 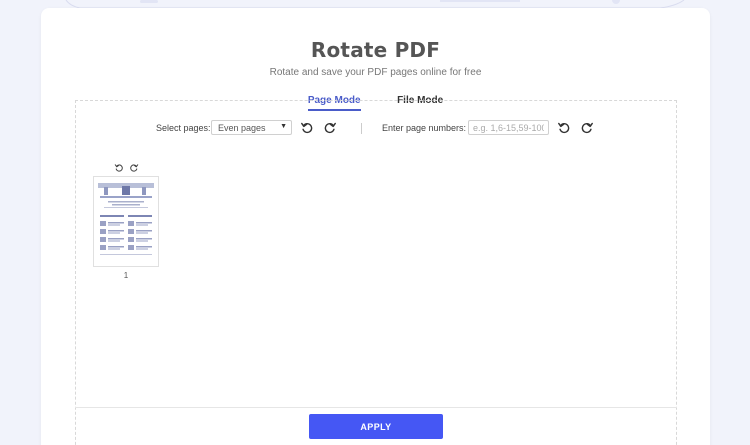 What do you see at coordinates (283, 126) in the screenshot?
I see `caret-down-icon: ▼` at bounding box center [283, 126].